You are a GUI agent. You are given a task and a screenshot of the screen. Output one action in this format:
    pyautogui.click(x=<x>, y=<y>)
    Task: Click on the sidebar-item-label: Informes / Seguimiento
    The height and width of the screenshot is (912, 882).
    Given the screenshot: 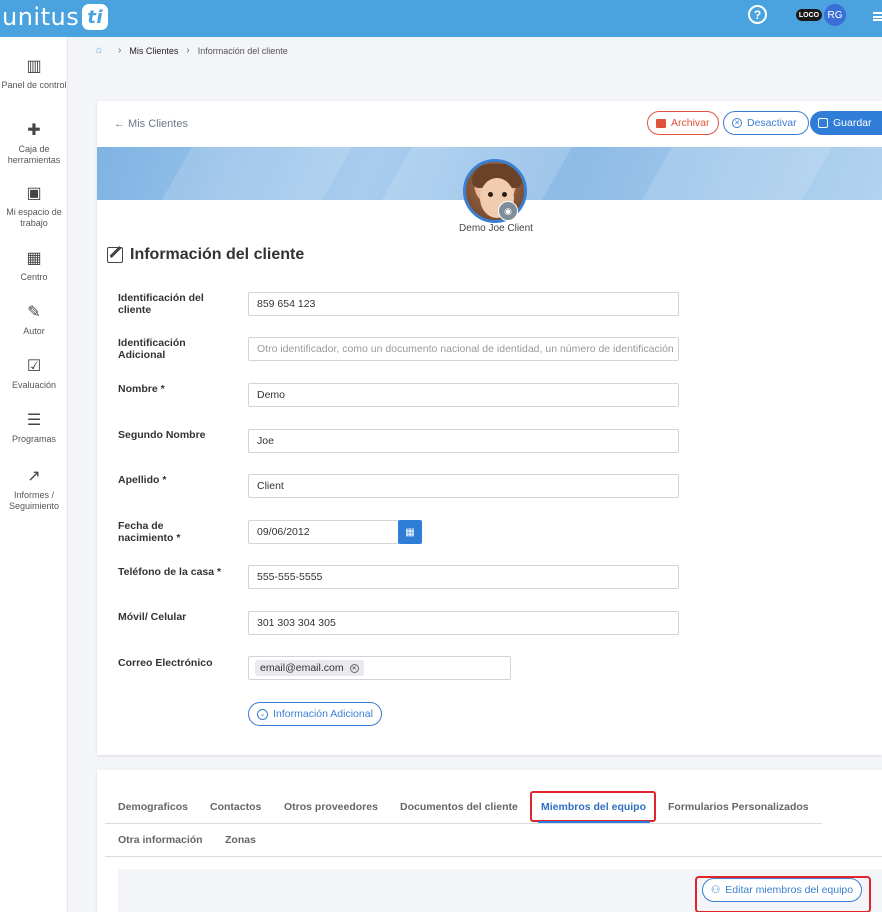 What is the action you would take?
    pyautogui.click(x=34, y=500)
    